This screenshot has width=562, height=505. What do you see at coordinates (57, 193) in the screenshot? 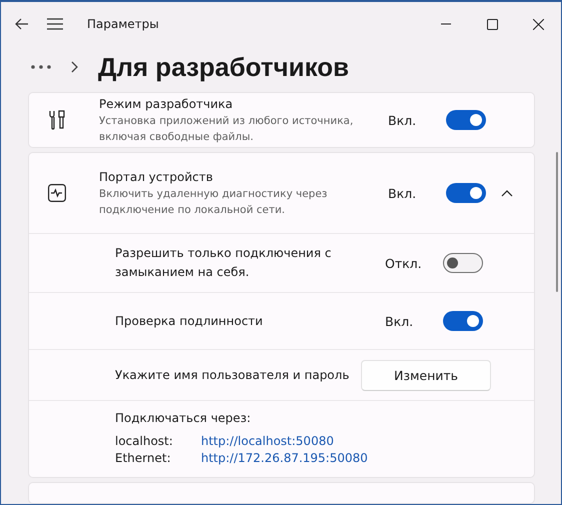
I see `pulse-icon` at bounding box center [57, 193].